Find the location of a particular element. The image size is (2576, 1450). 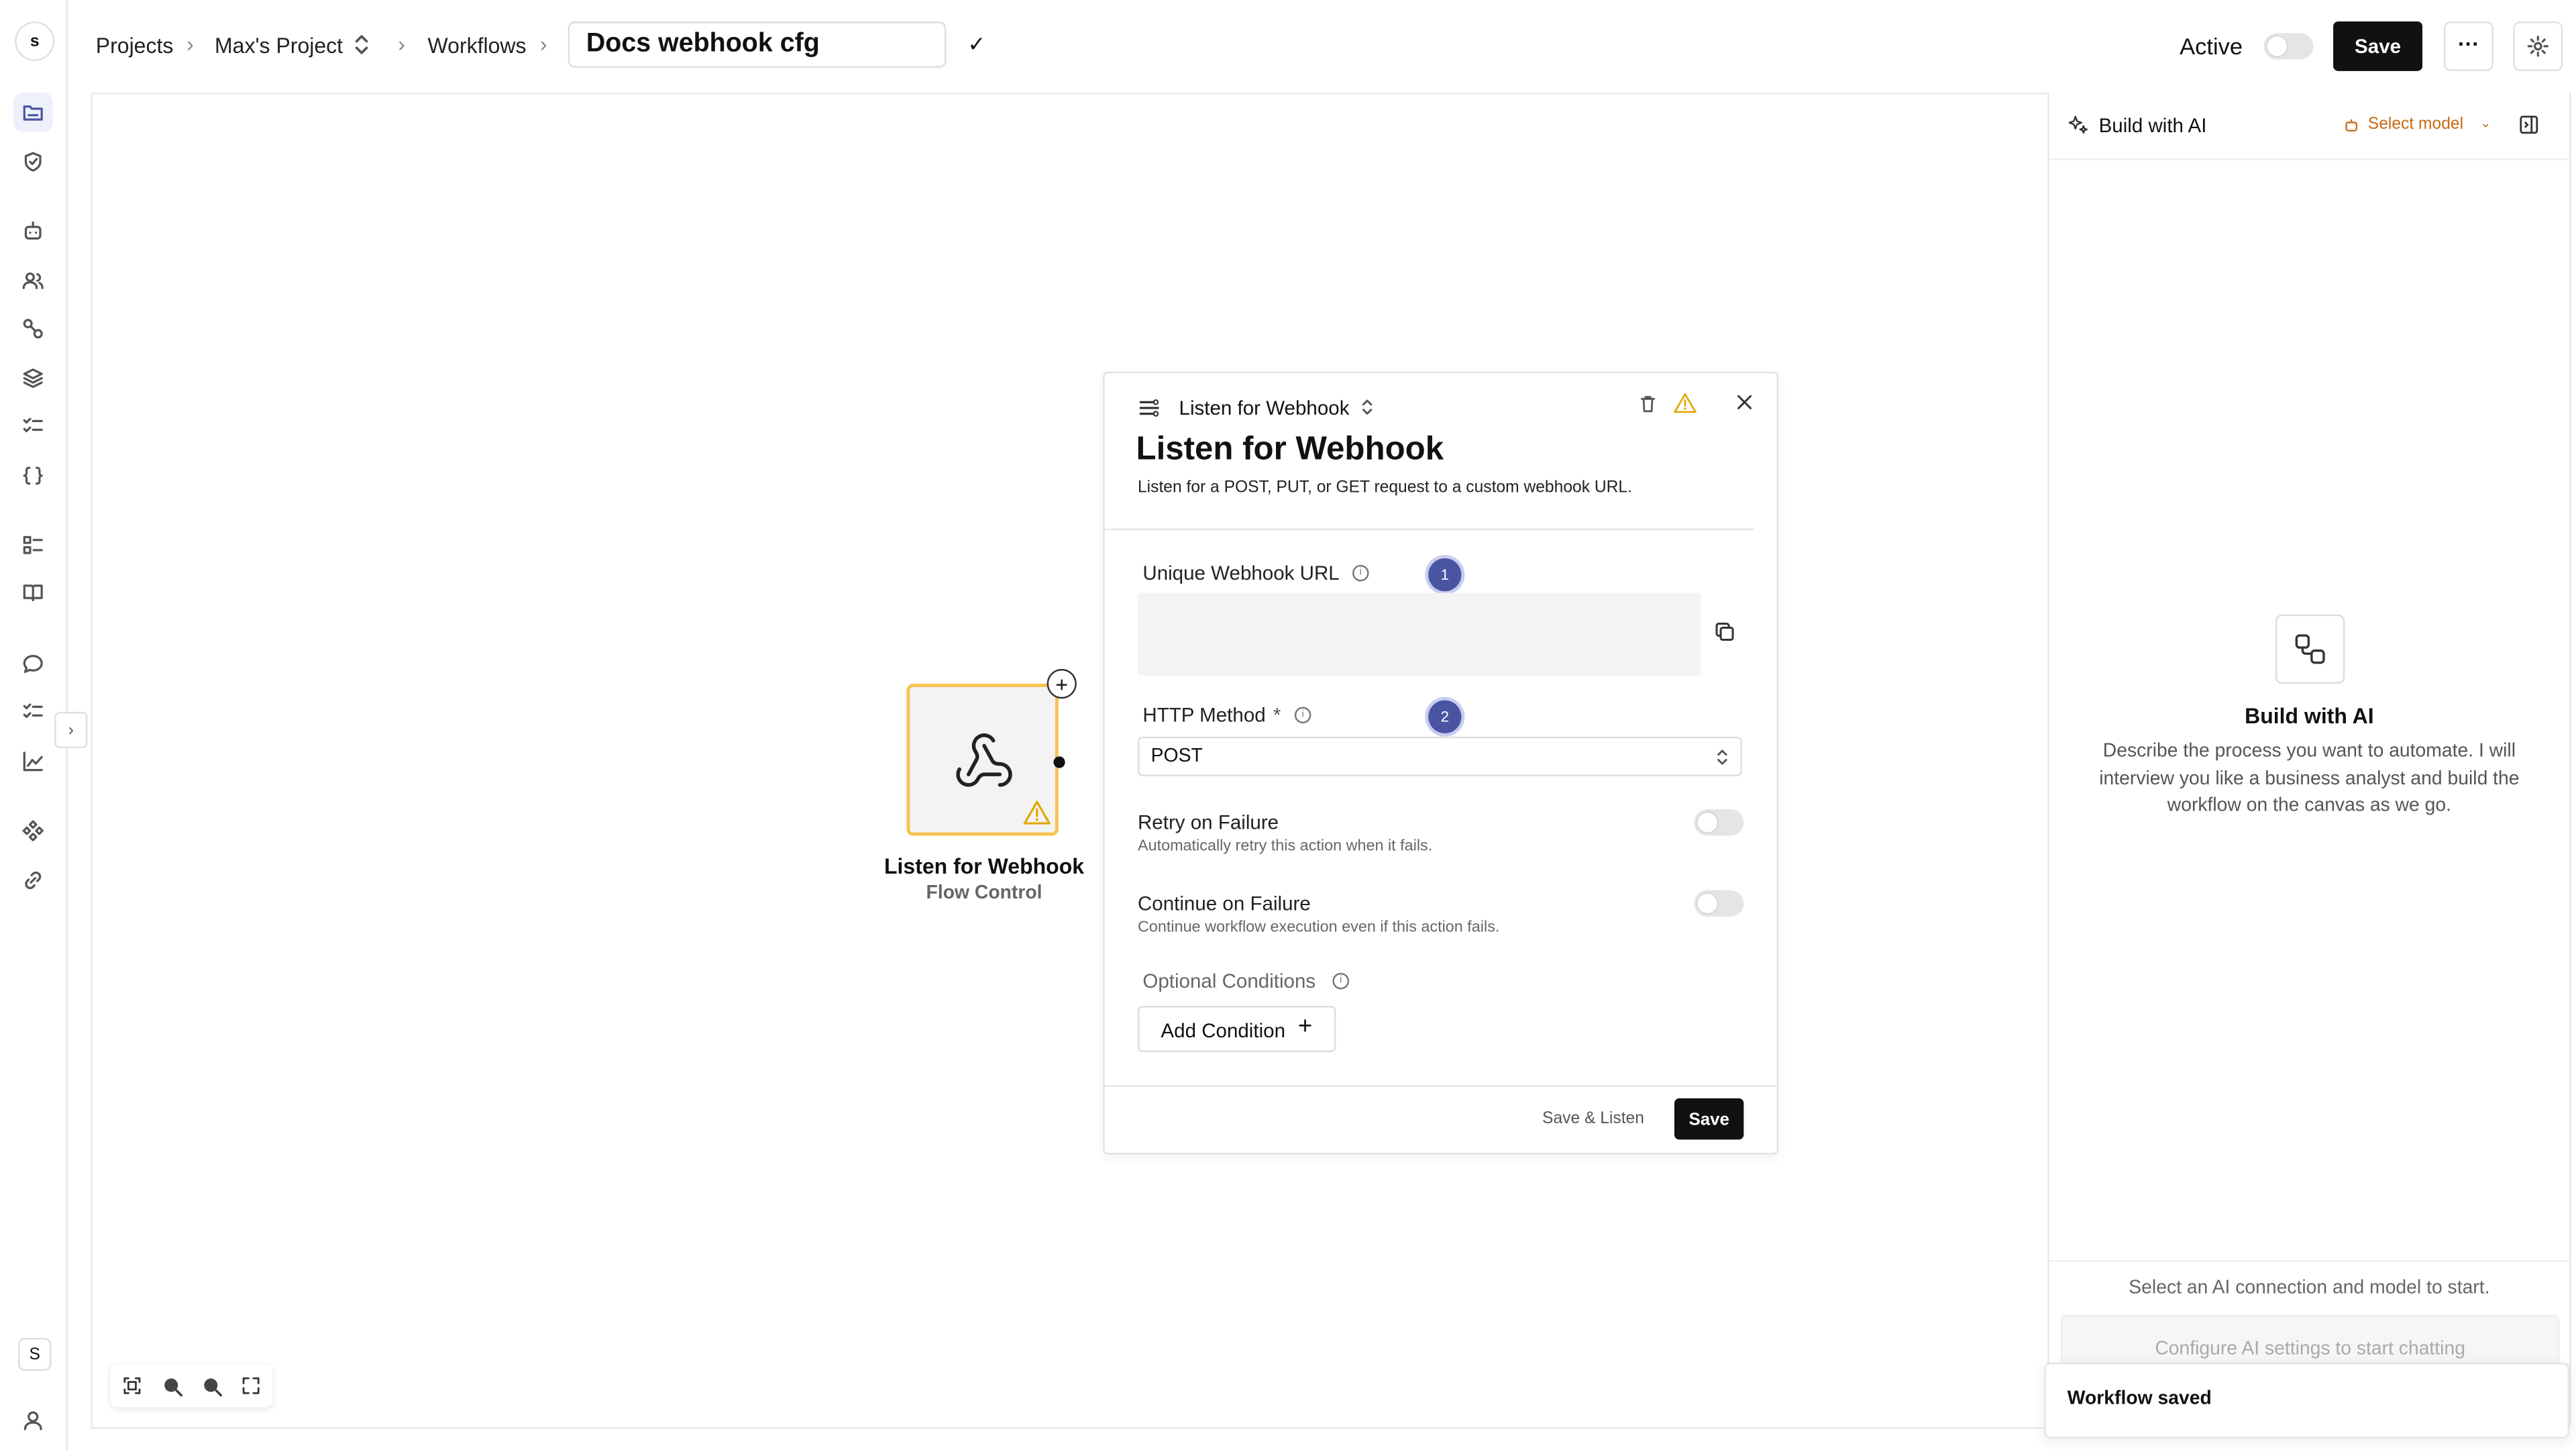

workspace-avatar: s is located at coordinates (35, 41).